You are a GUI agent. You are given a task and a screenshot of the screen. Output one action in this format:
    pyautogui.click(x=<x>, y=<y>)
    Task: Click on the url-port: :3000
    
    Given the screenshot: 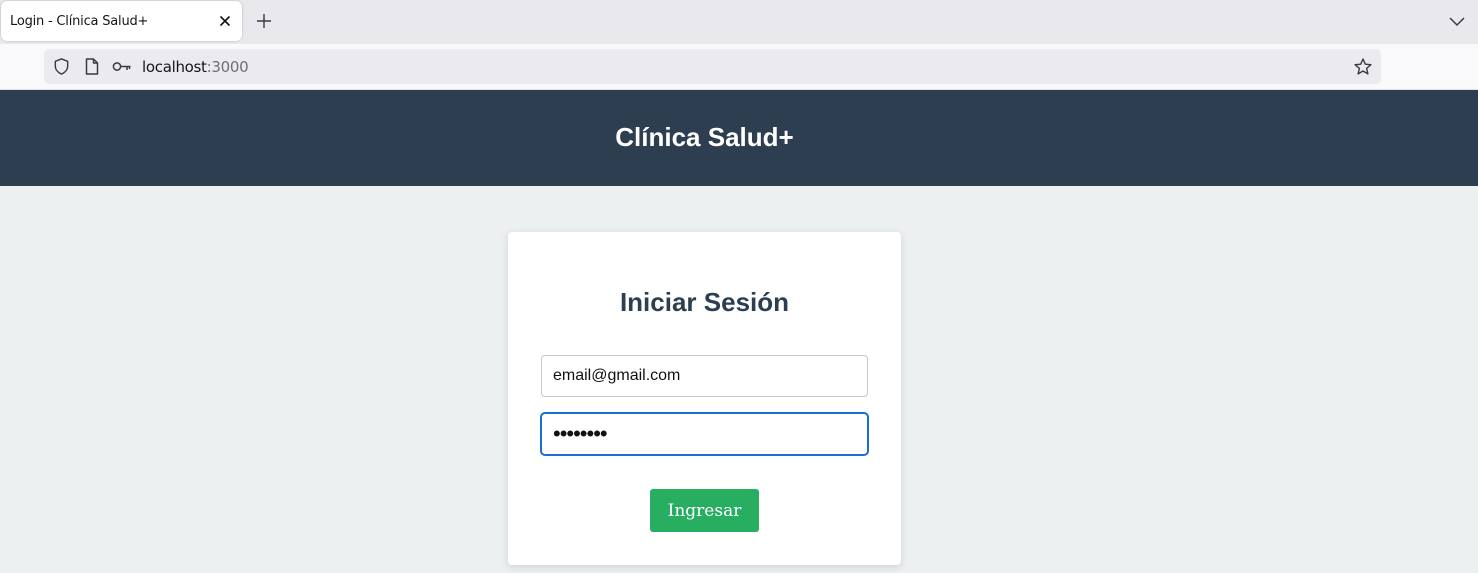 What is the action you would take?
    pyautogui.click(x=227, y=67)
    